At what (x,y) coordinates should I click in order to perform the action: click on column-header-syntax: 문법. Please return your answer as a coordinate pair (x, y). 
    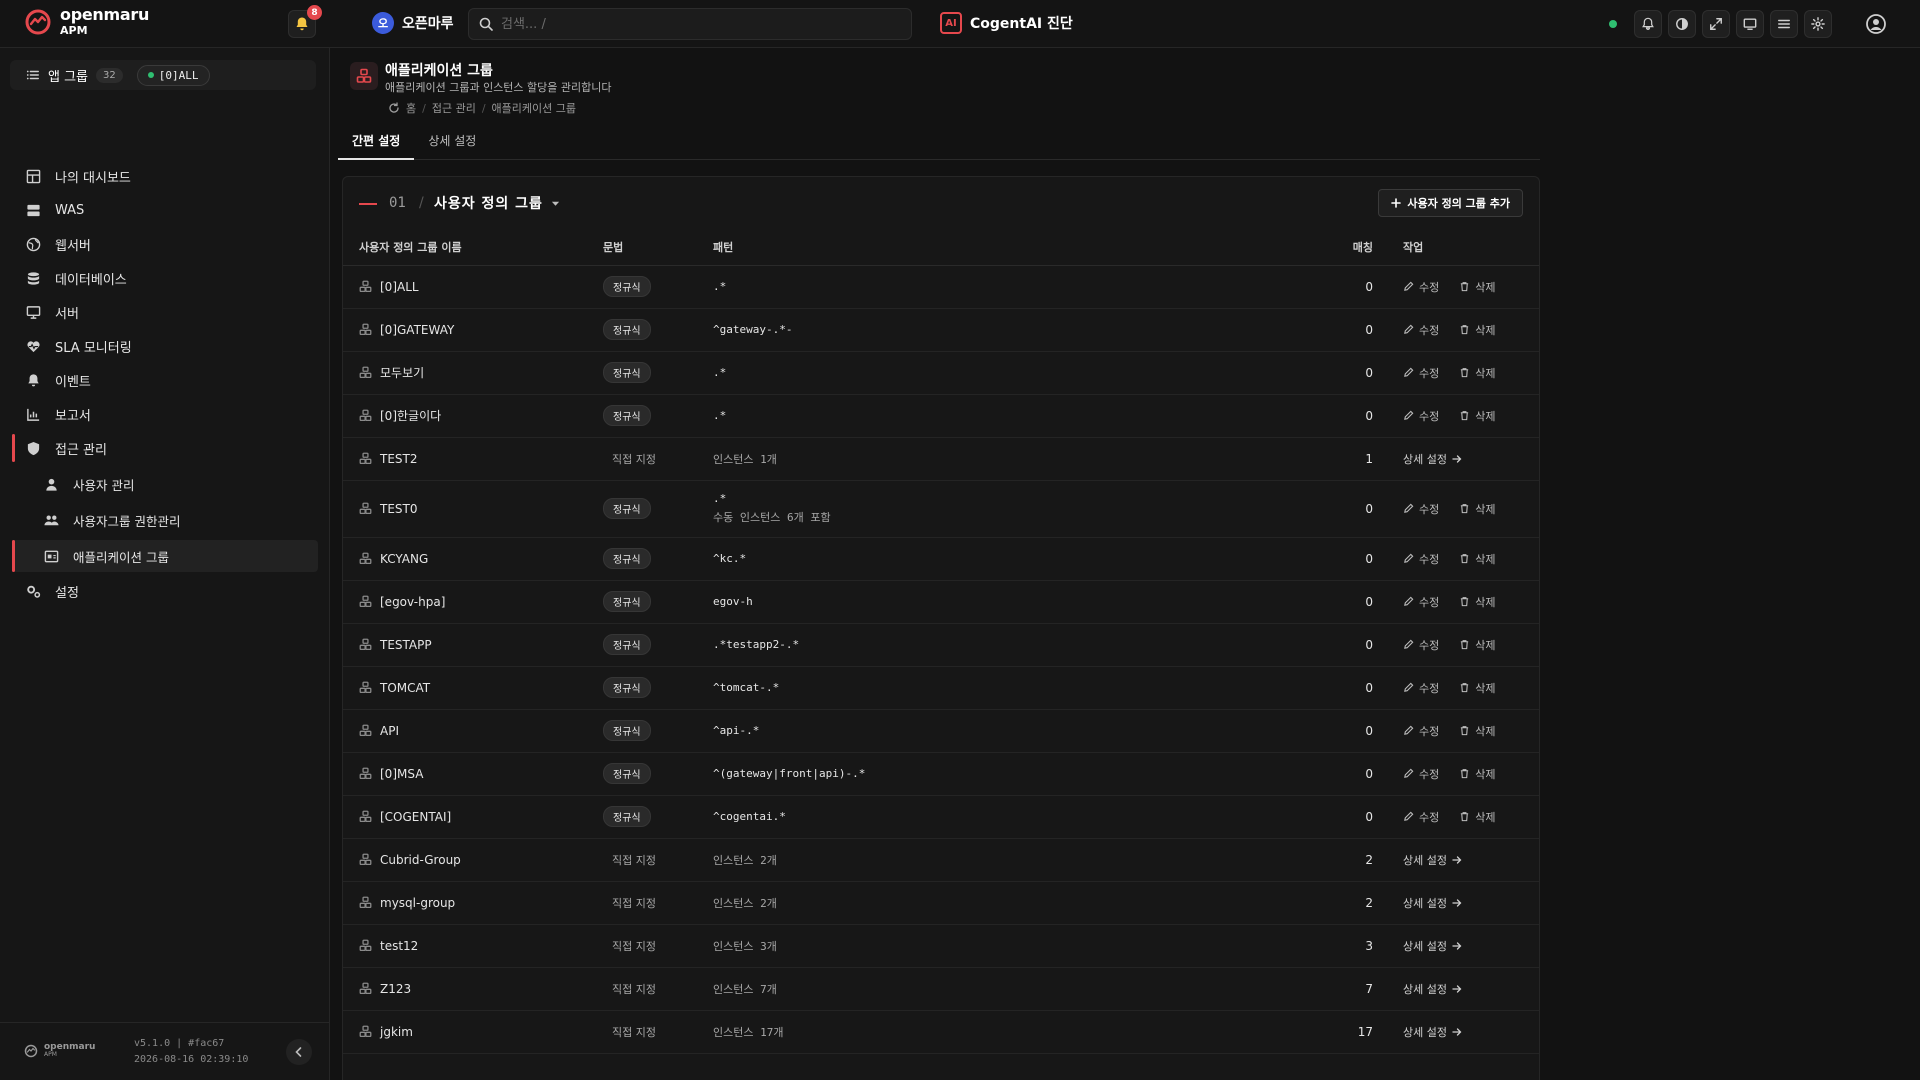
    Looking at the image, I should click on (658, 247).